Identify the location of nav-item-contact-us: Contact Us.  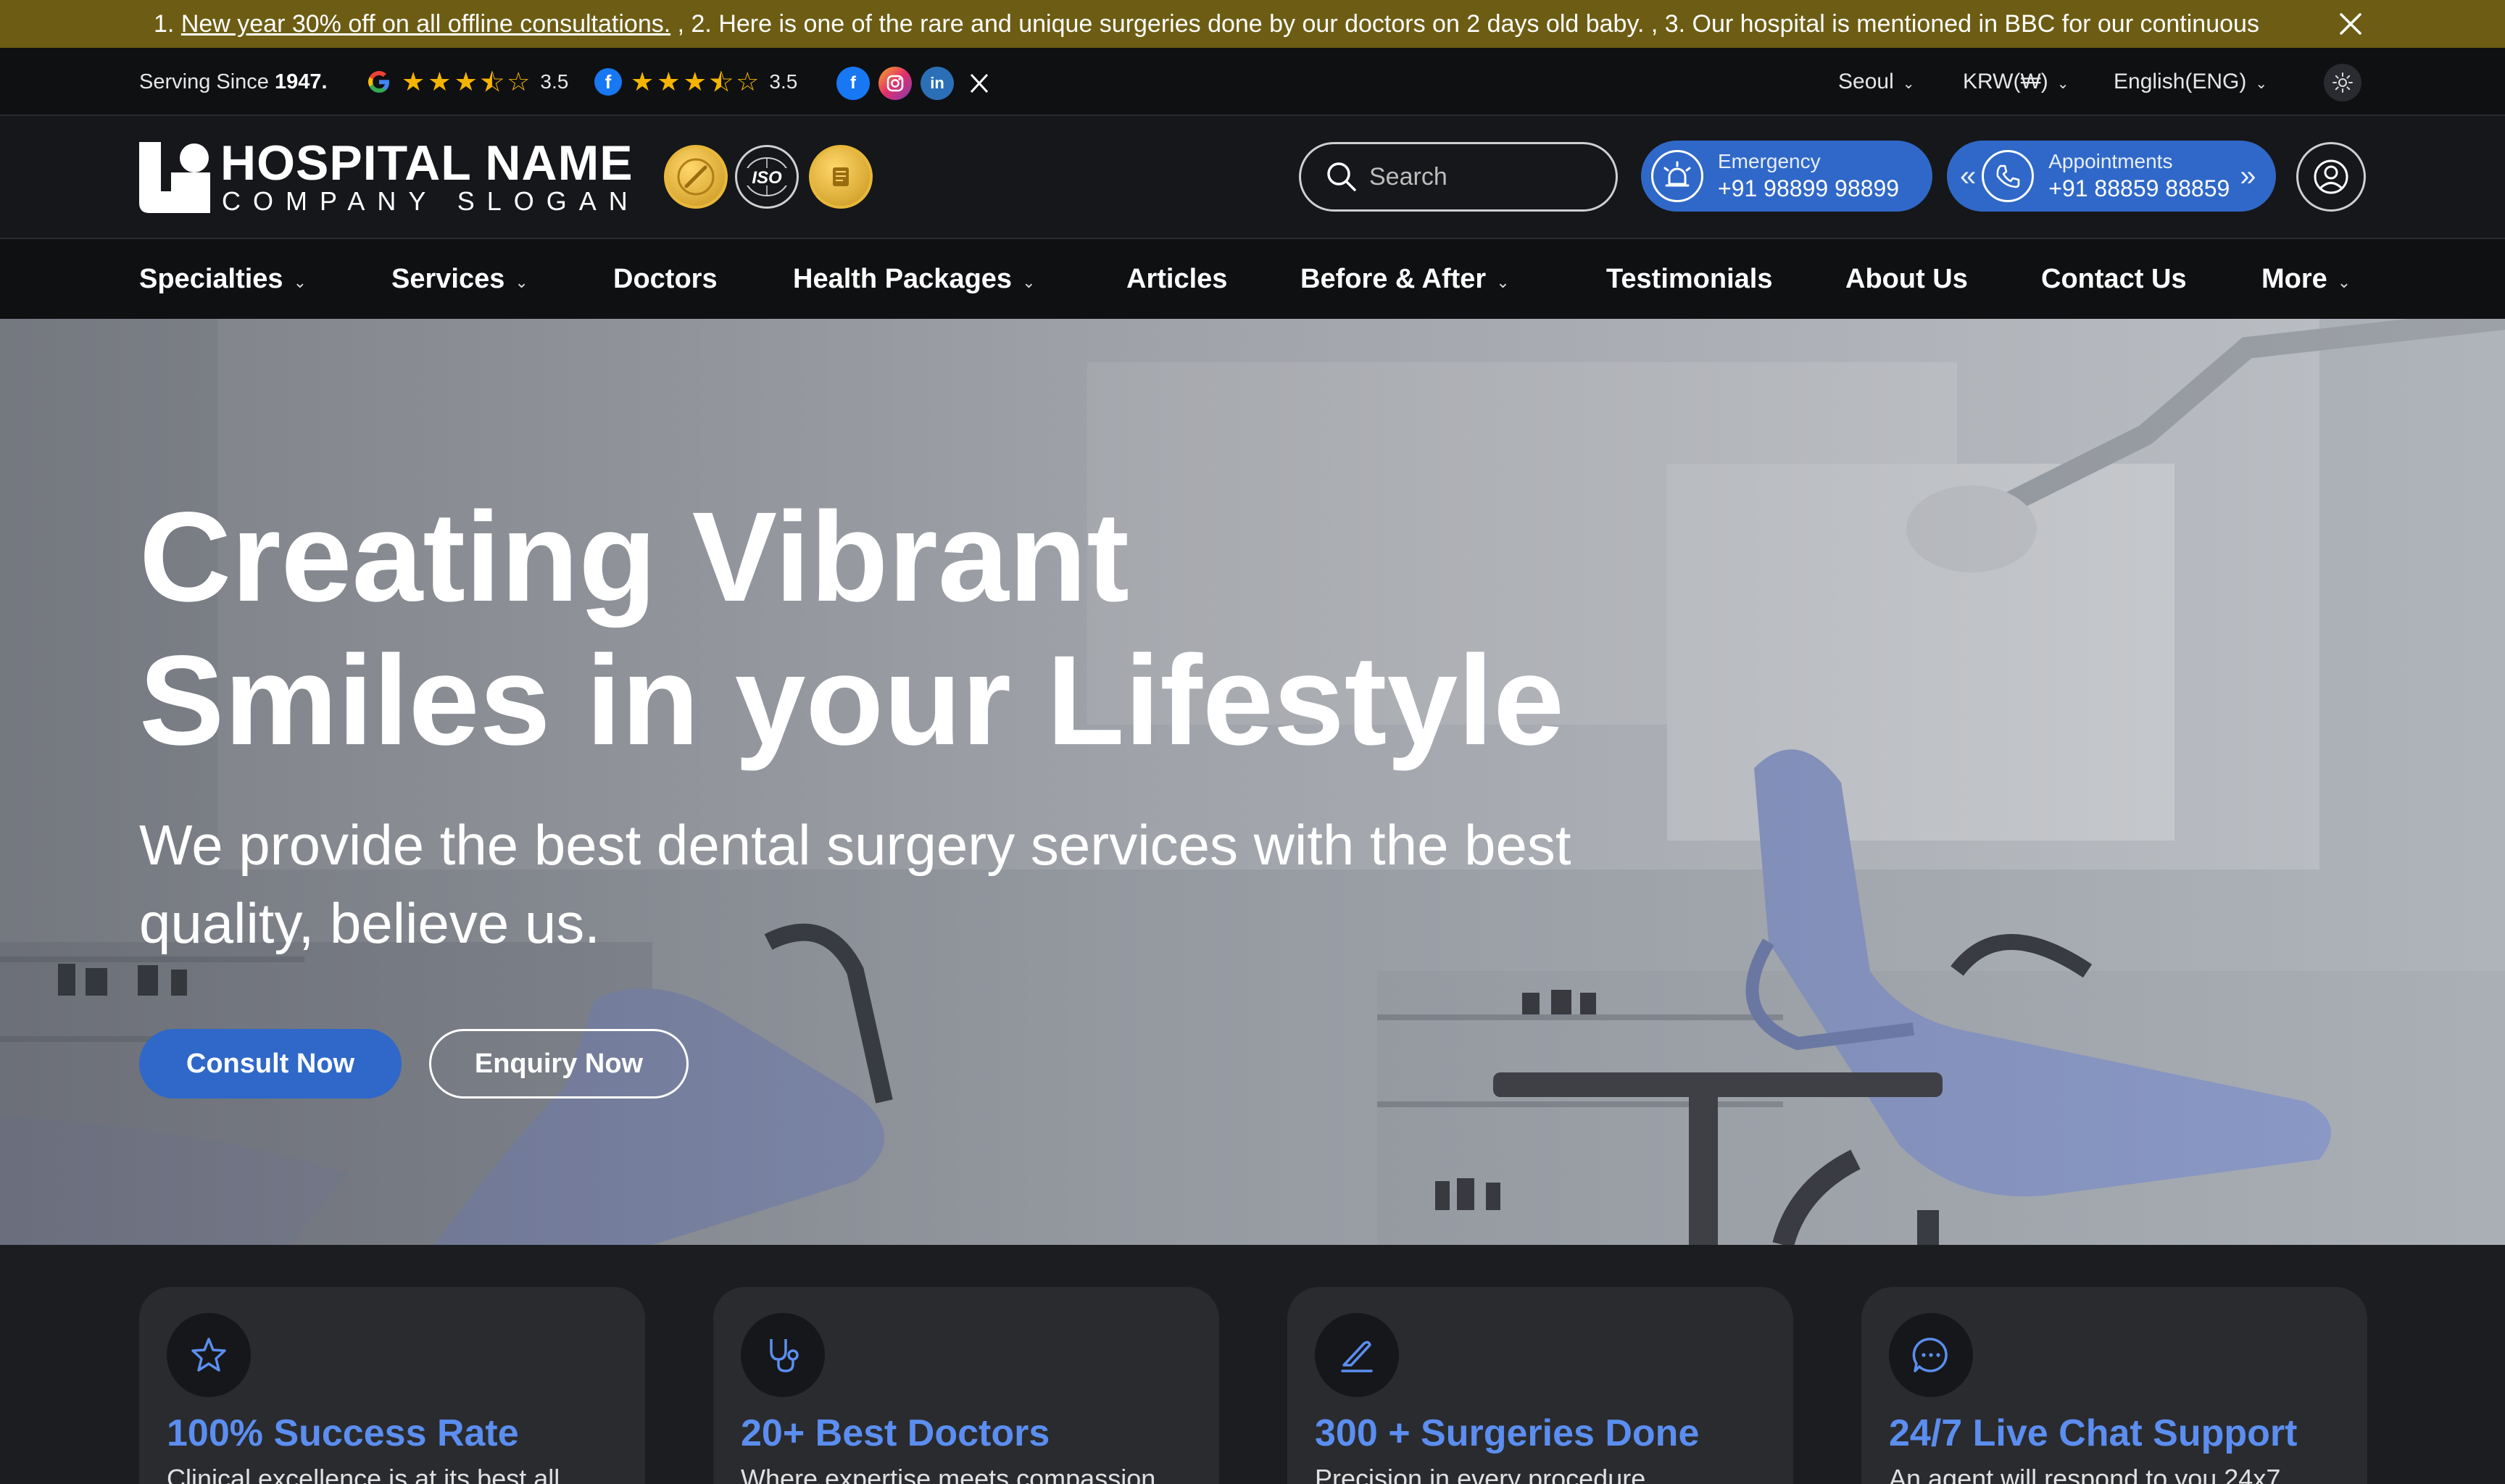
(2114, 279).